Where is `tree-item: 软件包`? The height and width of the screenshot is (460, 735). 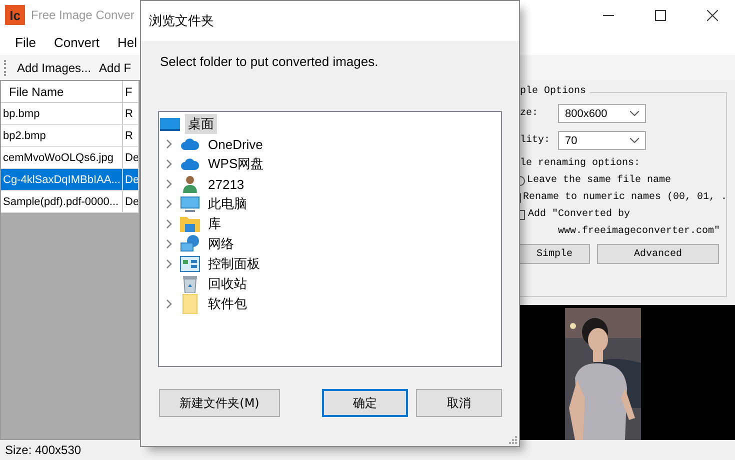
tree-item: 软件包 is located at coordinates (227, 304).